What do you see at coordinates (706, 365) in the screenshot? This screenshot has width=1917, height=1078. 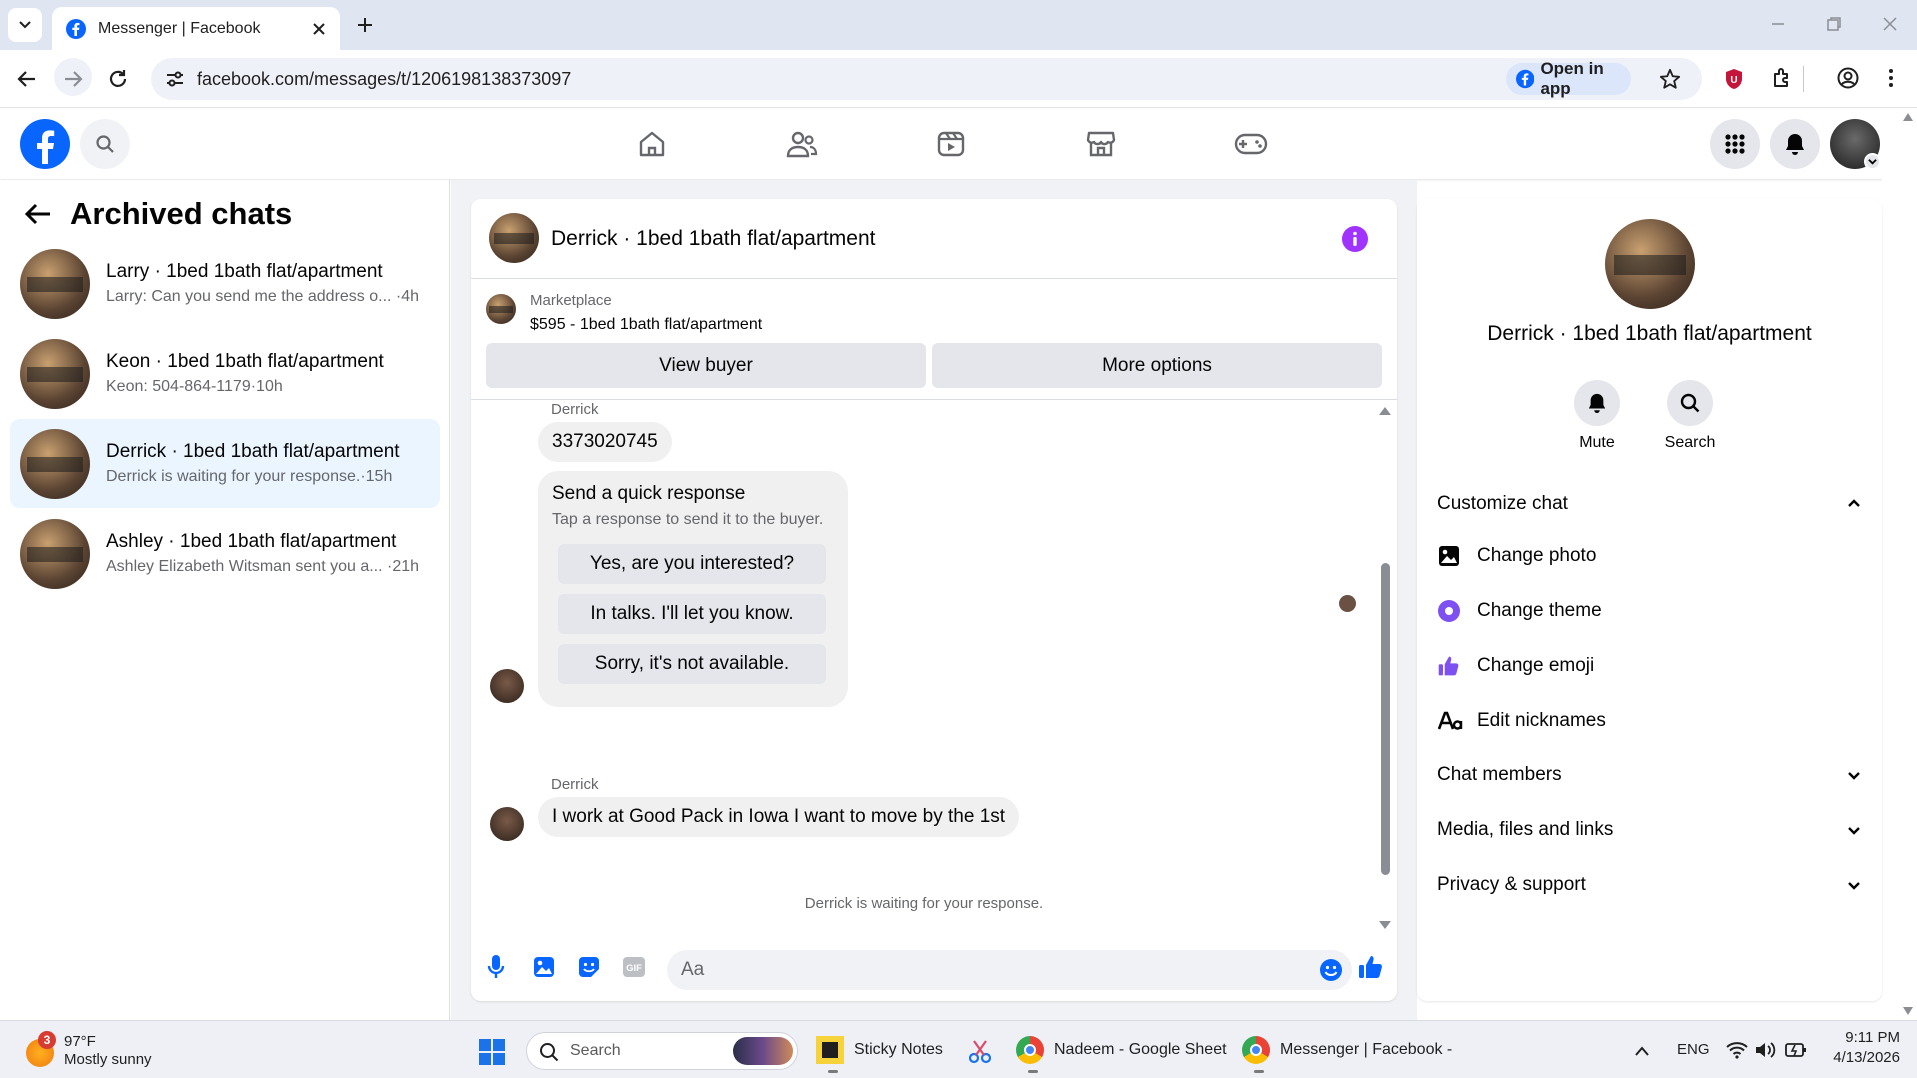 I see `view-buyer-button: View buyer` at bounding box center [706, 365].